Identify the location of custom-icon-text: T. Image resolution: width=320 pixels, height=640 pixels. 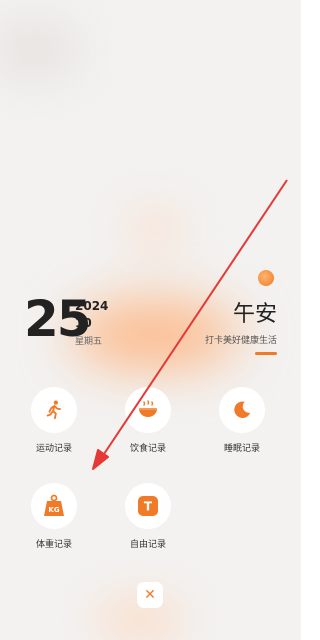
(148, 507).